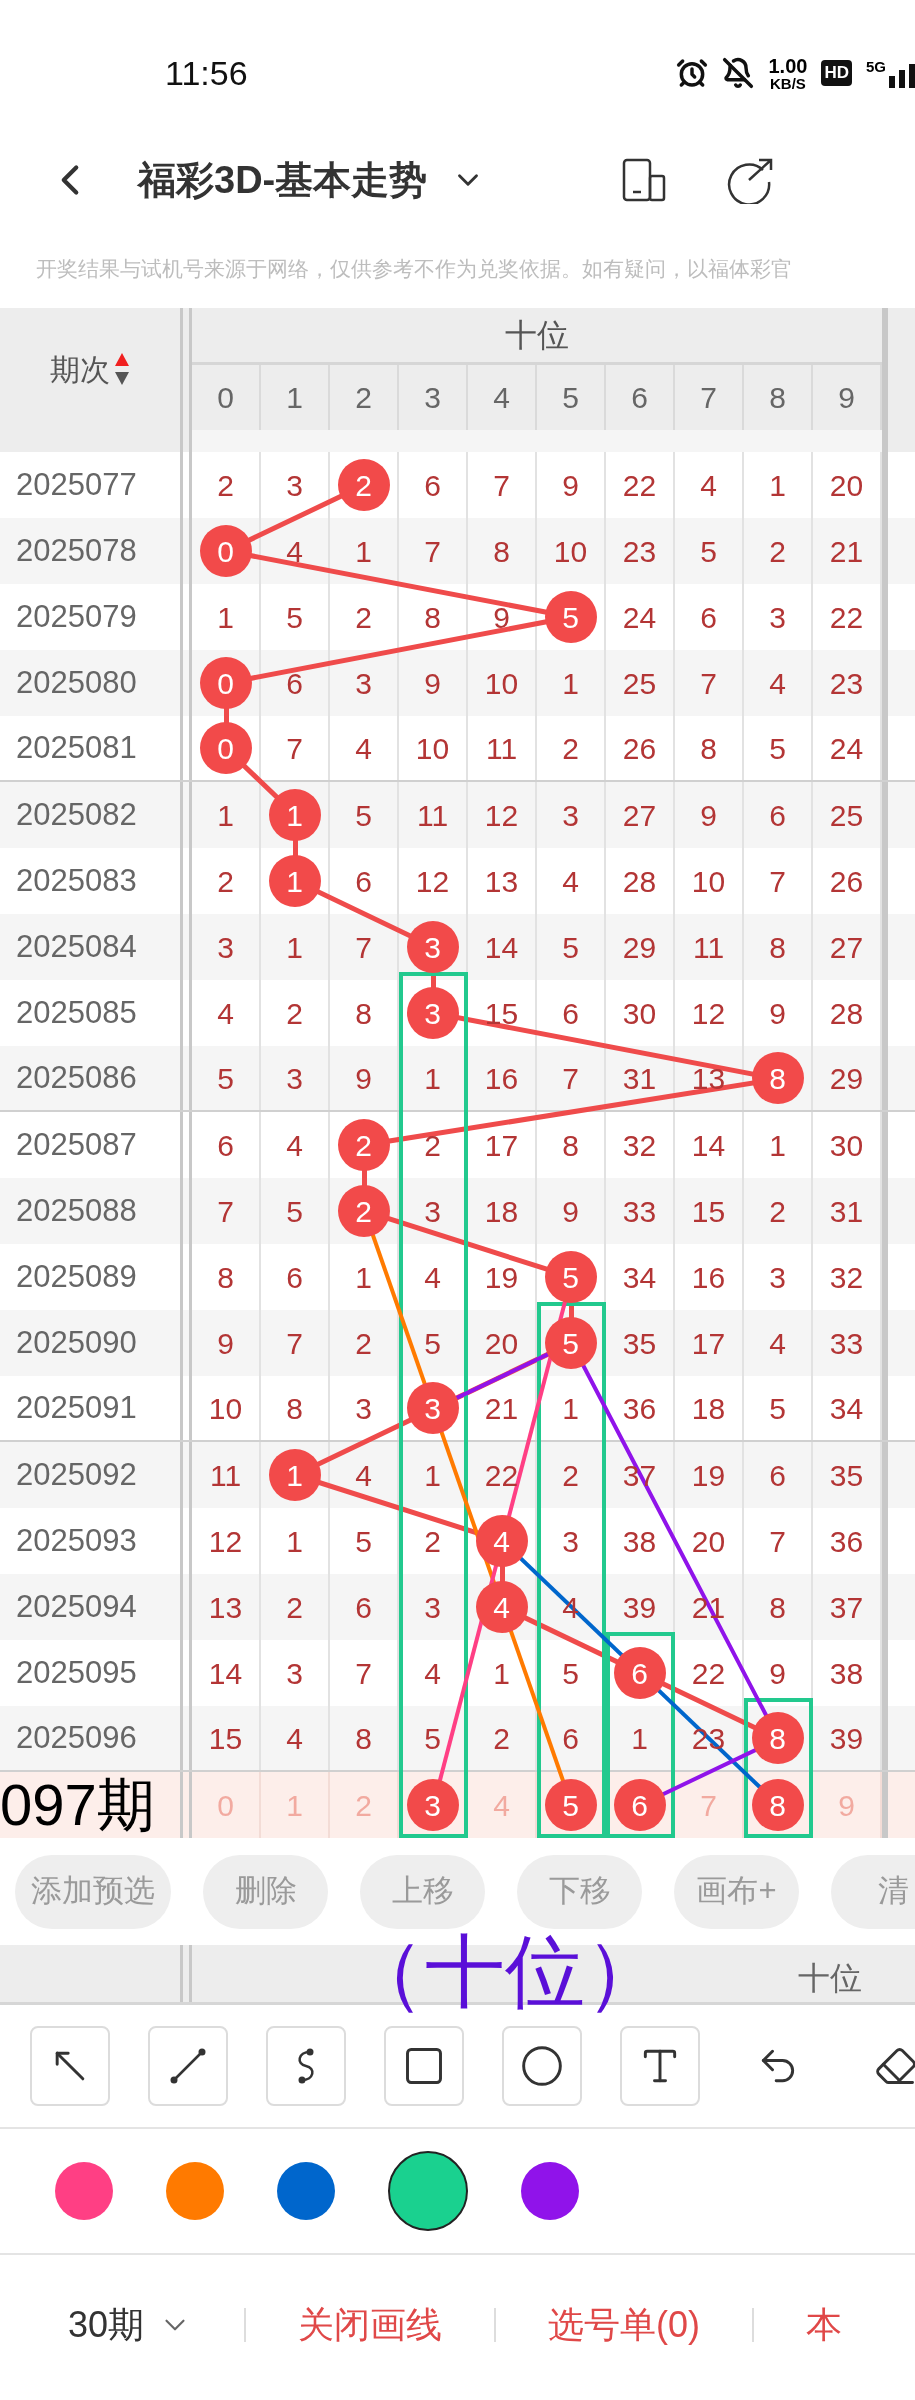 This screenshot has height=2400, width=915. What do you see at coordinates (501, 1805) in the screenshot?
I see `pick-number: 4` at bounding box center [501, 1805].